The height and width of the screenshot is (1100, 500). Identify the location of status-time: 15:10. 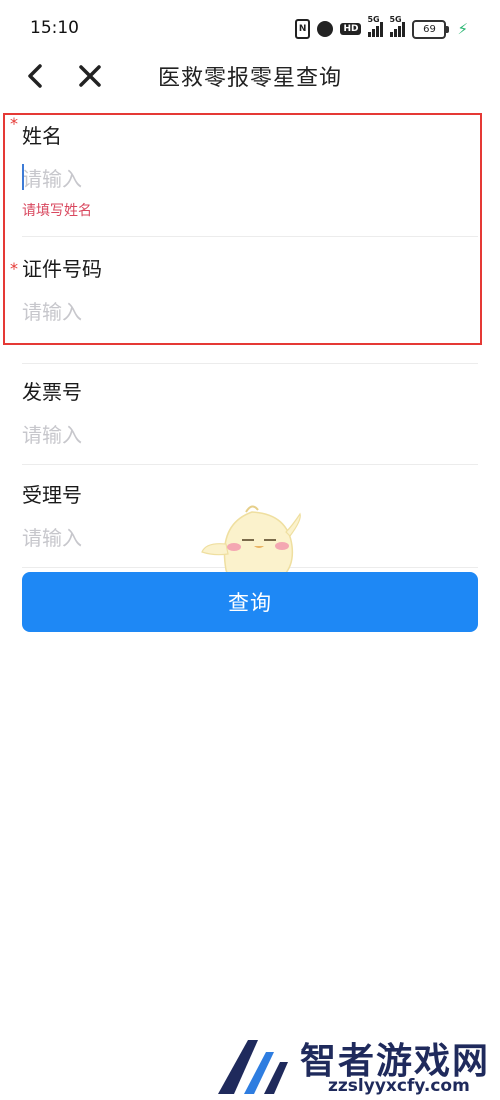
(54, 28).